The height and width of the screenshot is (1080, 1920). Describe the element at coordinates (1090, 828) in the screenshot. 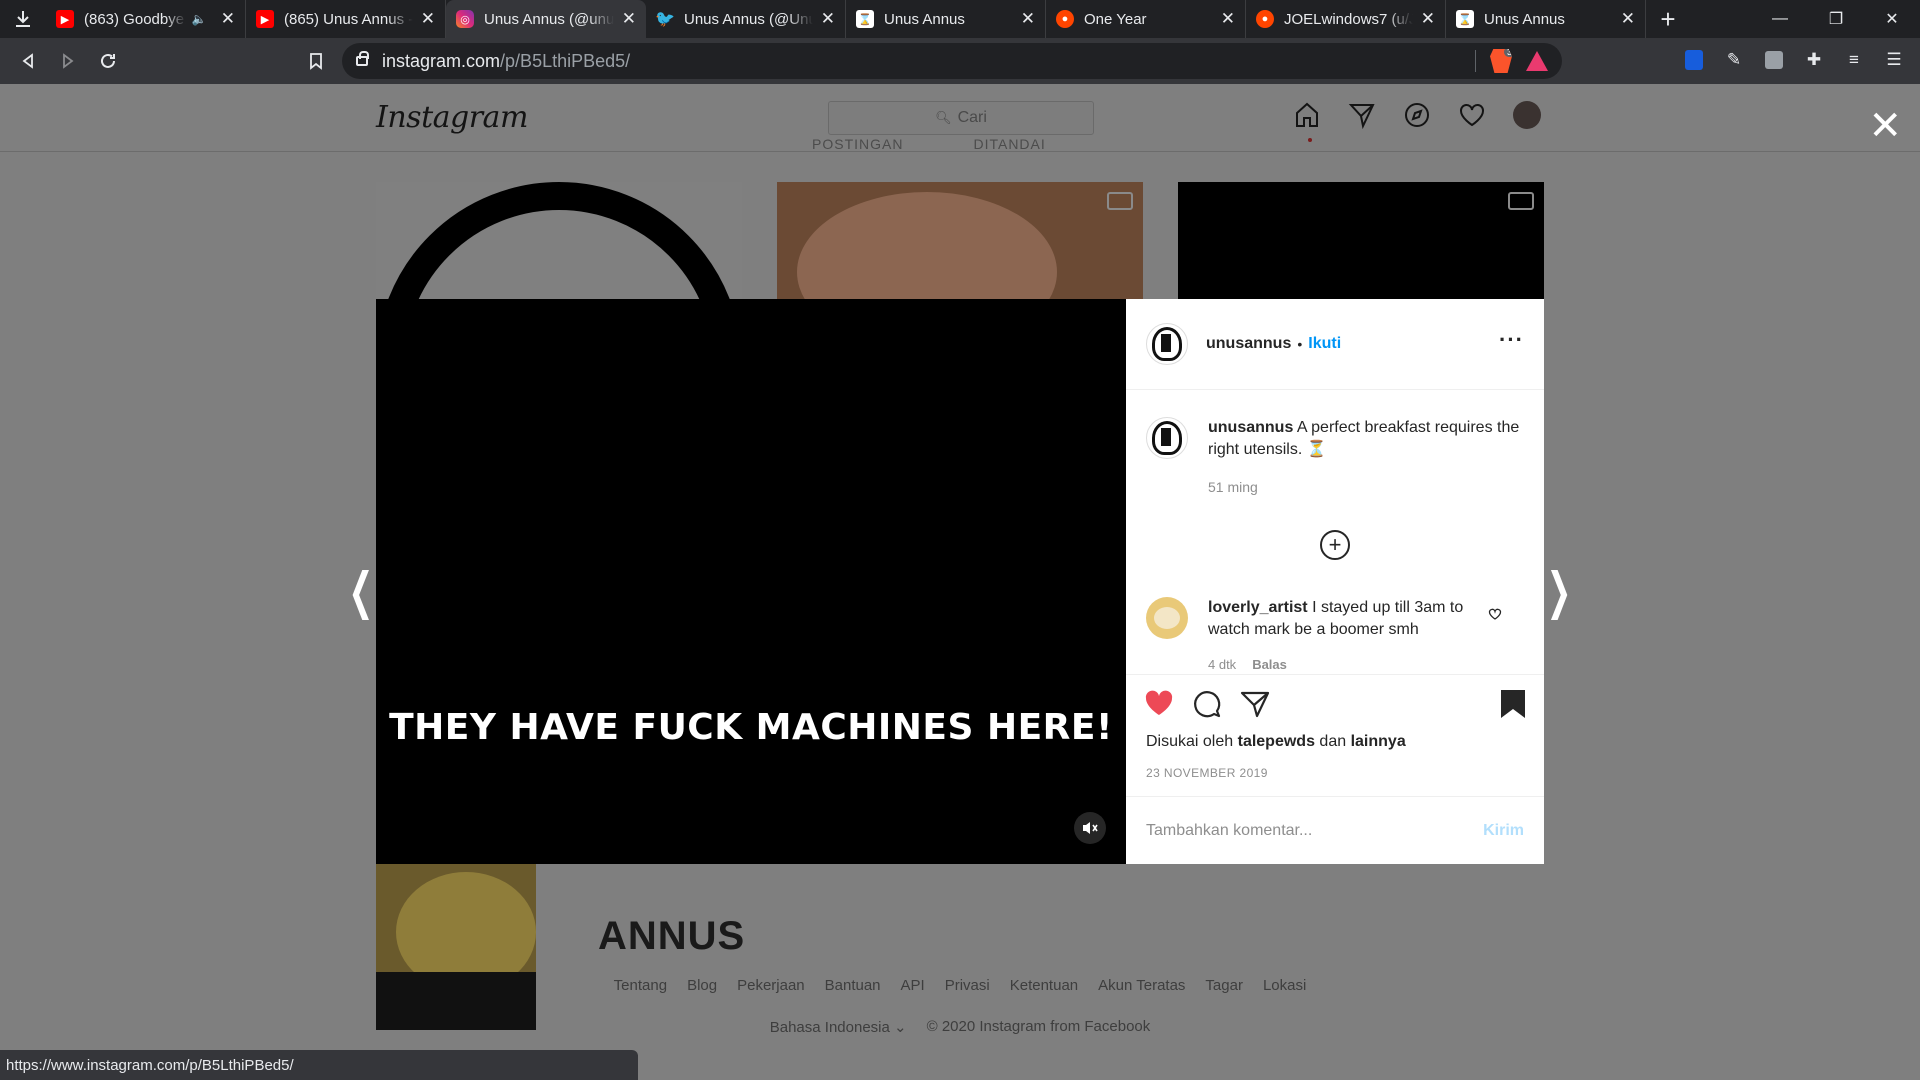

I see `mute-toggle-icon` at that location.